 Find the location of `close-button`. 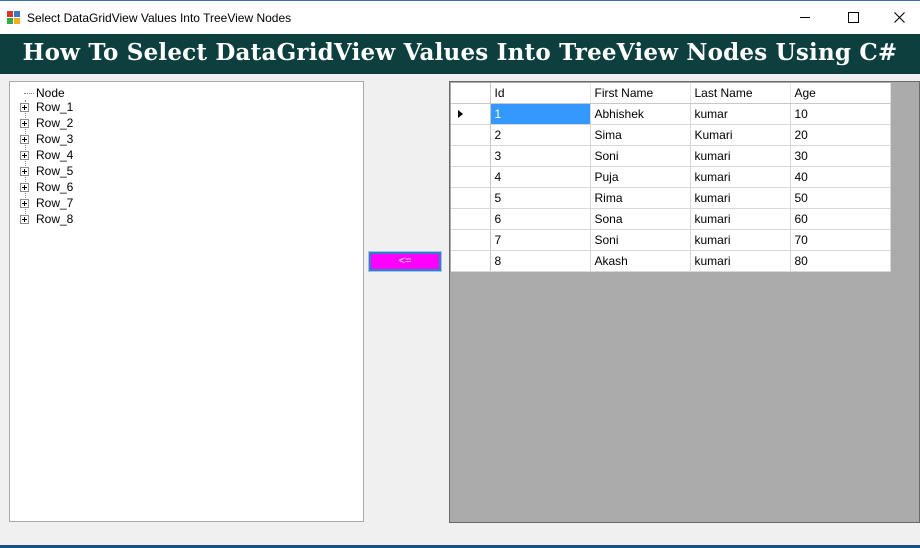

close-button is located at coordinates (898, 17).